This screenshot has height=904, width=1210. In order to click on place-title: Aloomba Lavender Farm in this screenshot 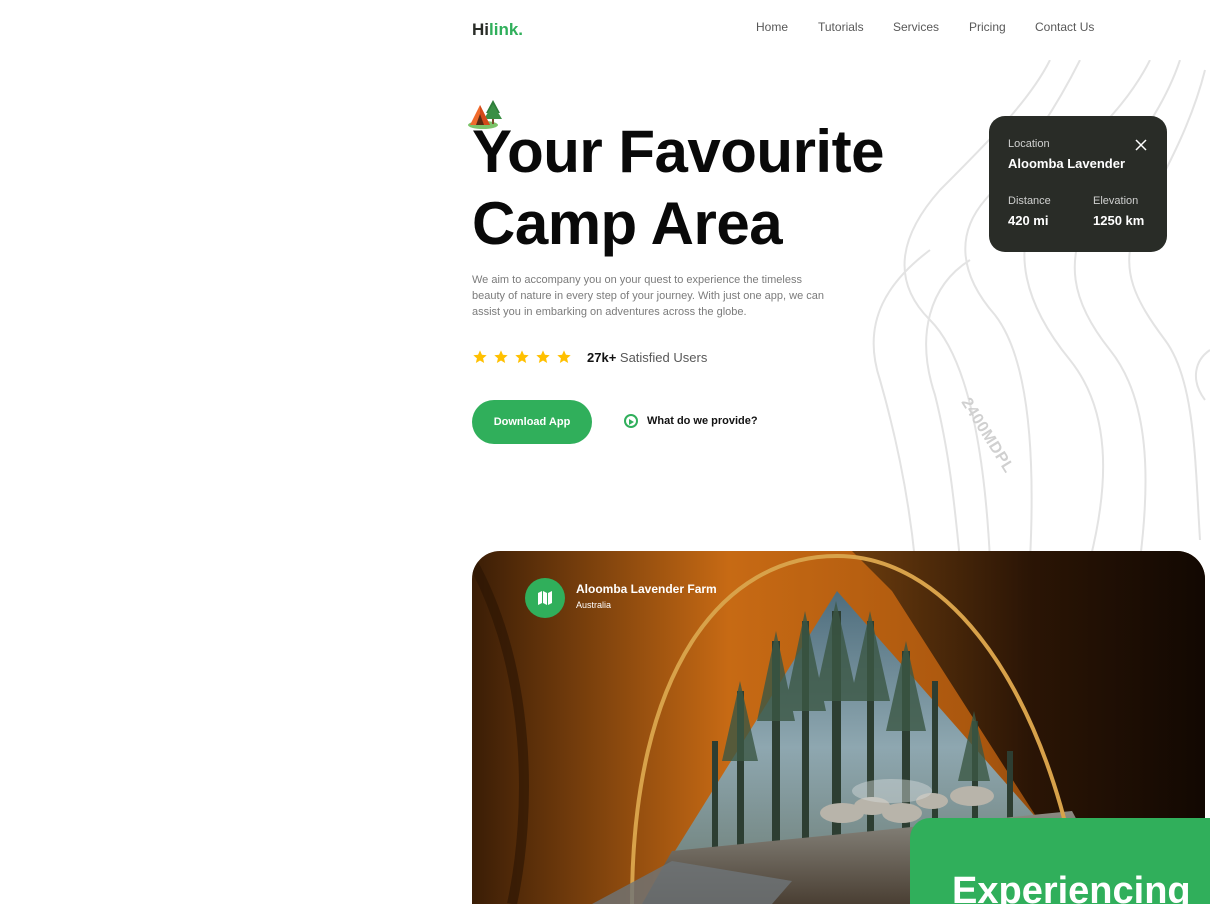, I will do `click(646, 589)`.